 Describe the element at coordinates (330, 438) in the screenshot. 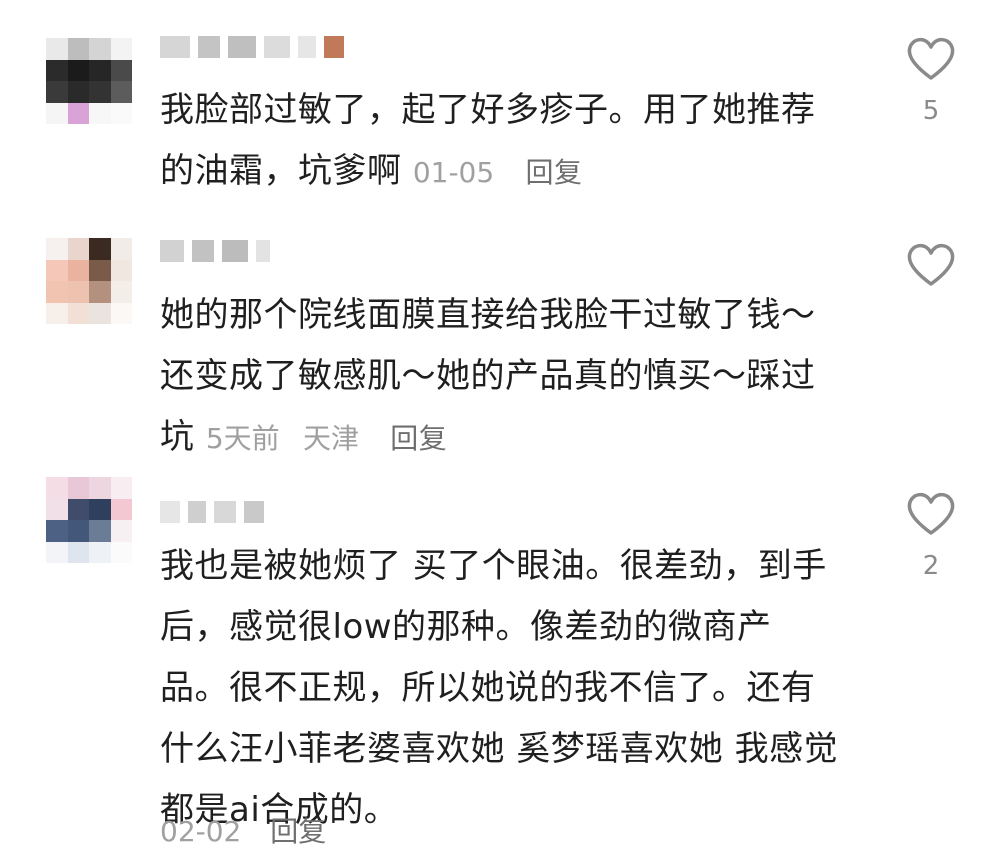

I see `comment-location: 天津` at that location.